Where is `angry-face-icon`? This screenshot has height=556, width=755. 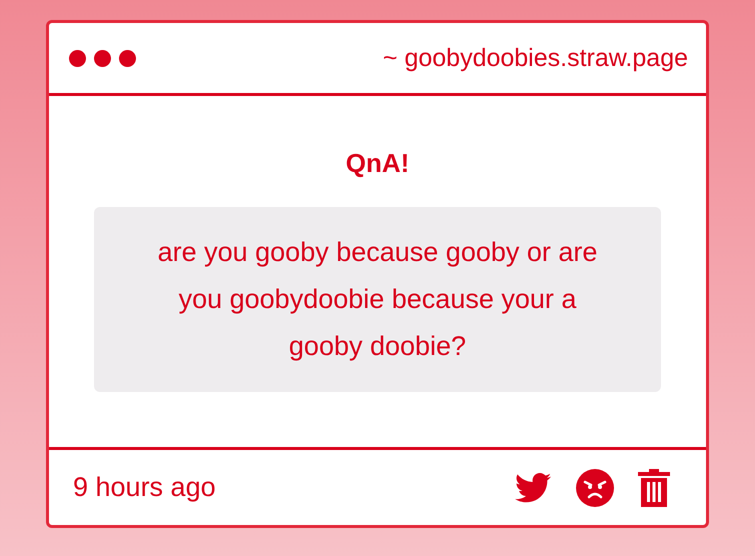
angry-face-icon is located at coordinates (595, 487).